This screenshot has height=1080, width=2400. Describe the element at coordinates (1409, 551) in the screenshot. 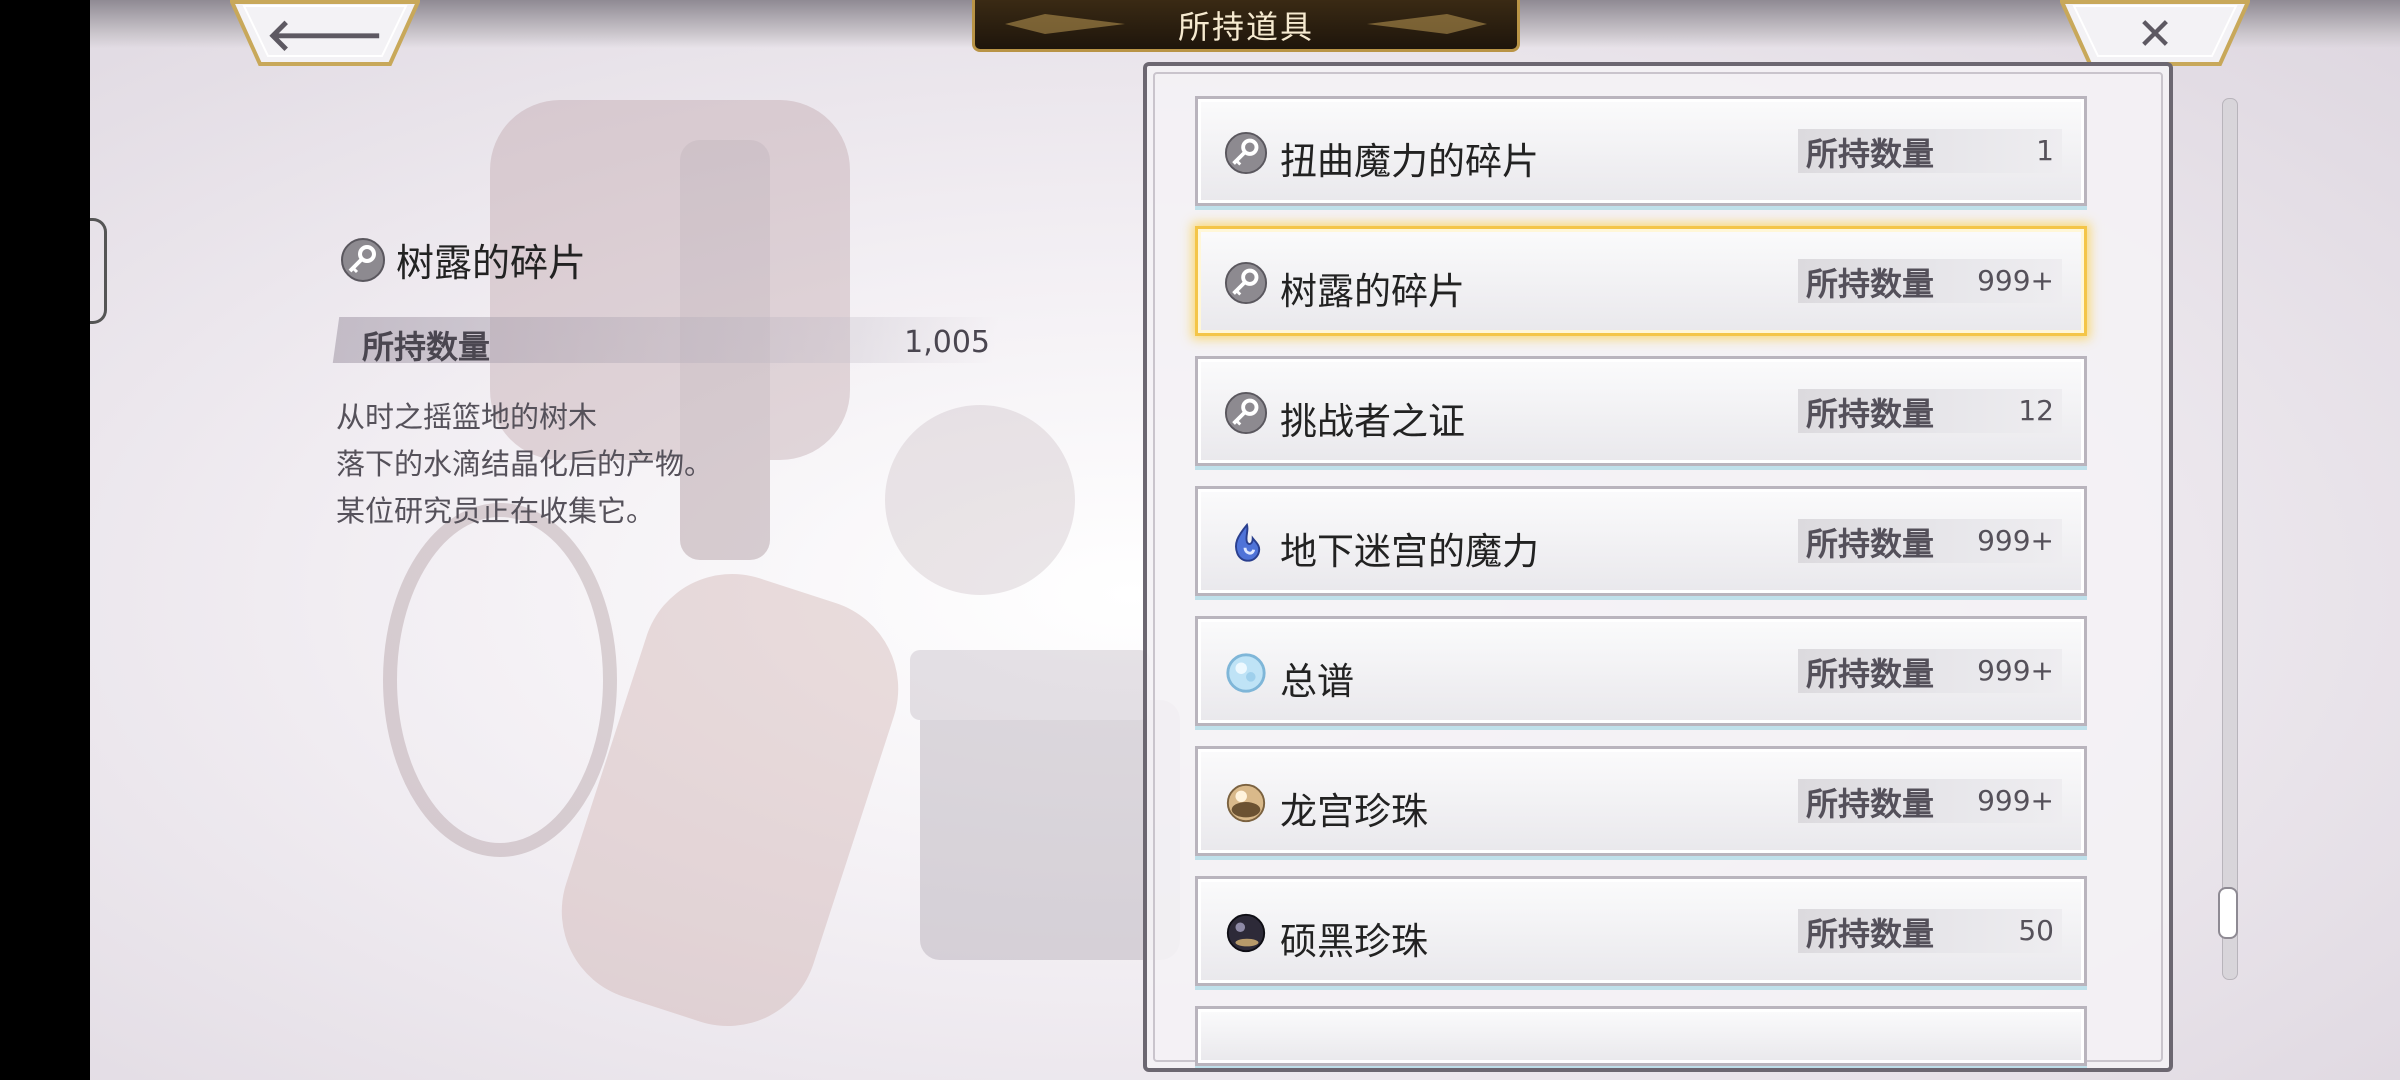

I see `item-name: 地下迷宫的魔力` at that location.